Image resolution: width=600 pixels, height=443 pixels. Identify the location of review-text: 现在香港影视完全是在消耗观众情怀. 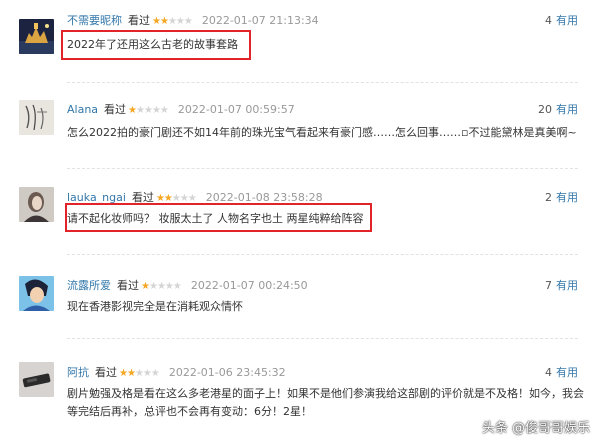
(155, 306).